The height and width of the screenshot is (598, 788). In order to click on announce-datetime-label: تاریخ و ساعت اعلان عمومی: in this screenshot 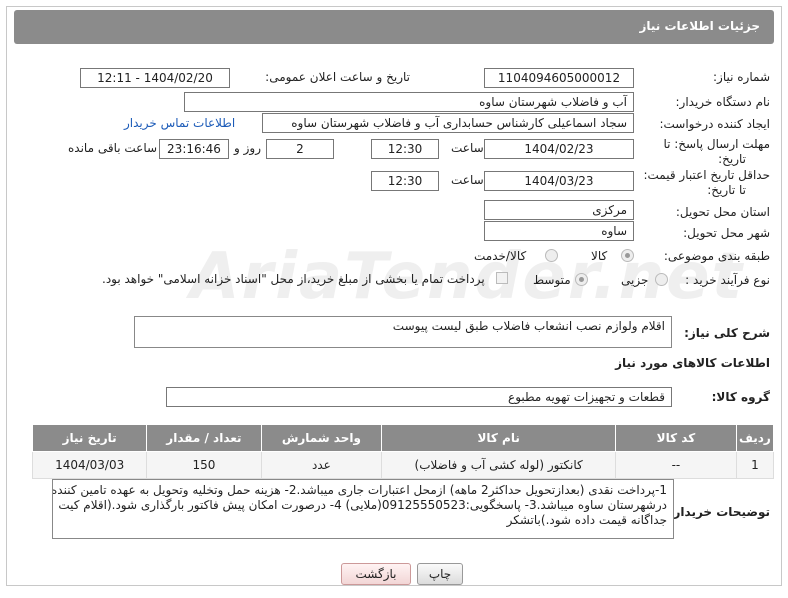, I will do `click(337, 77)`.